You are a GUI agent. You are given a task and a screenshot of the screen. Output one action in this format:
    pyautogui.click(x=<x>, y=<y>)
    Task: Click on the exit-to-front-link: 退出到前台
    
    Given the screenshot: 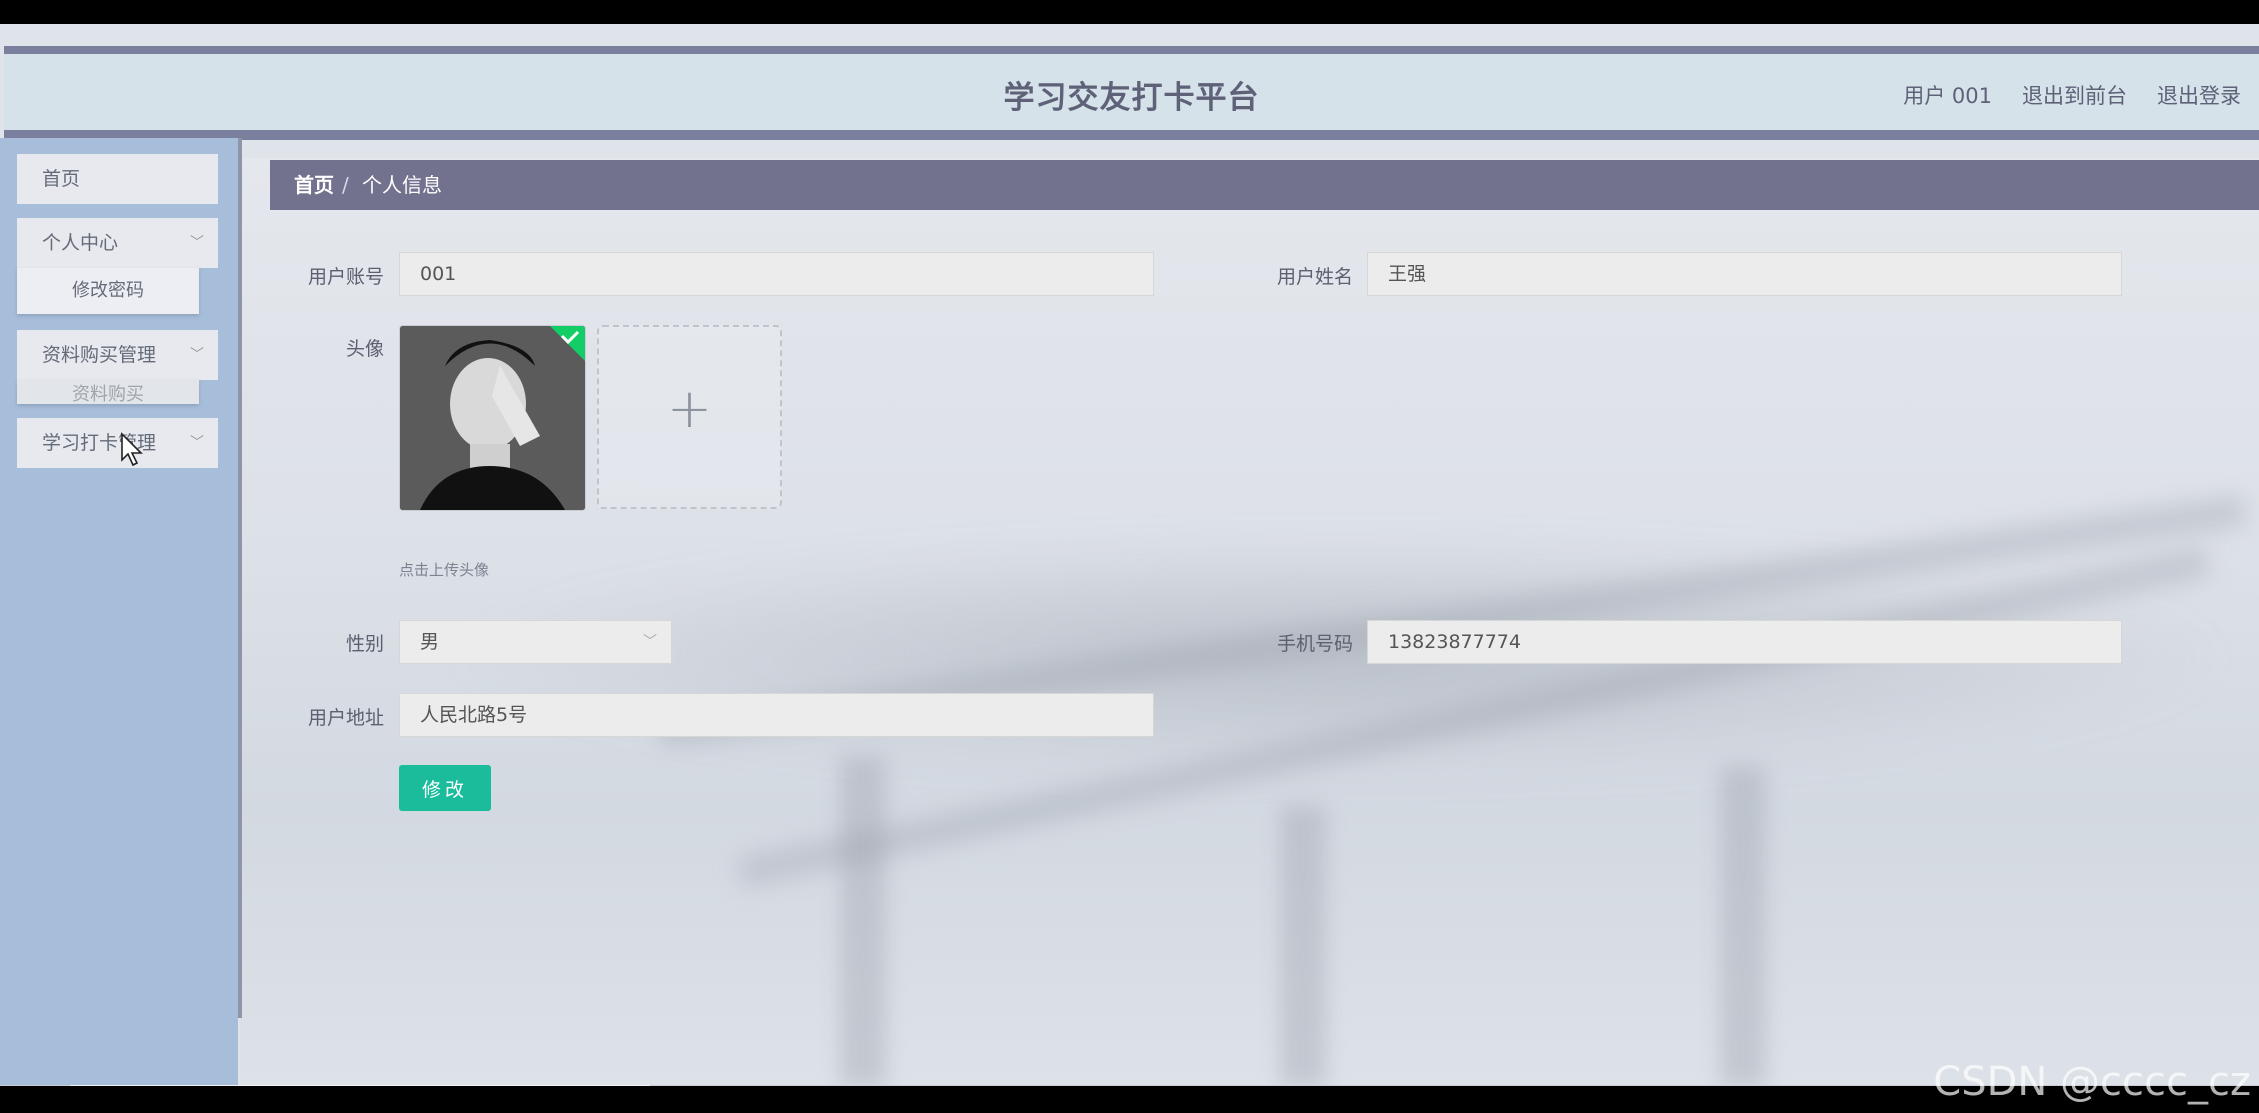 What is the action you would take?
    pyautogui.click(x=2074, y=95)
    